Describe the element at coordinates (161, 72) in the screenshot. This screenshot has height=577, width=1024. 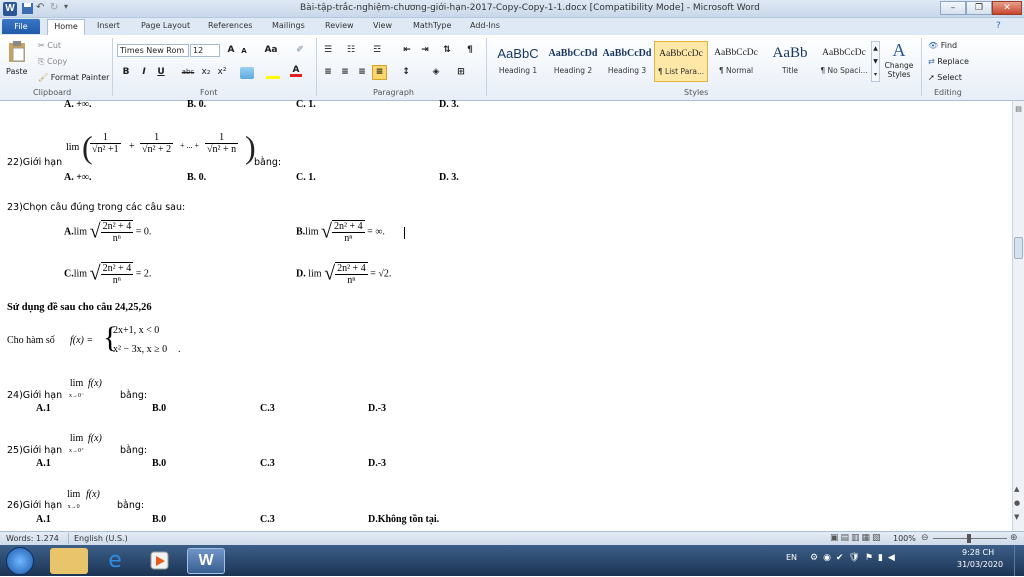
I see `underline-button: U` at that location.